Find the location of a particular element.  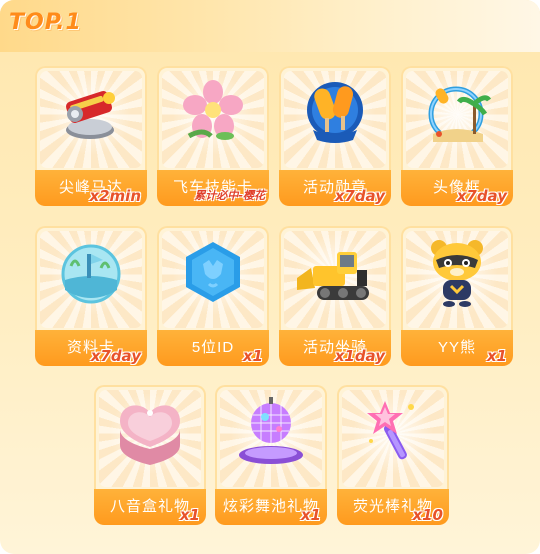

reward-card-yy-bear: x1 YY熊 is located at coordinates (457, 296).